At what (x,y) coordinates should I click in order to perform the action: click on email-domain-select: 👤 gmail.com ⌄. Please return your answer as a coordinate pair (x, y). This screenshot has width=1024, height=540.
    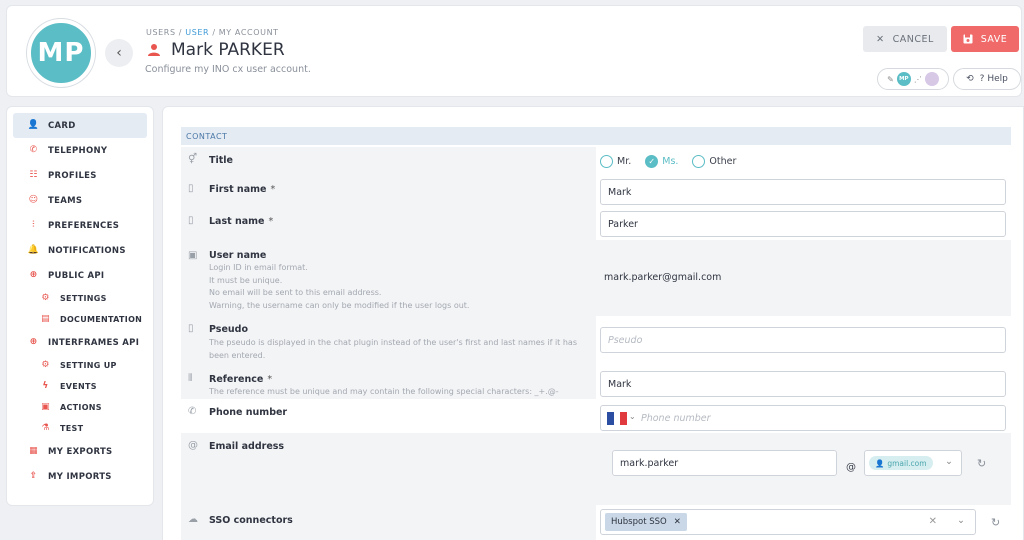
    Looking at the image, I should click on (913, 463).